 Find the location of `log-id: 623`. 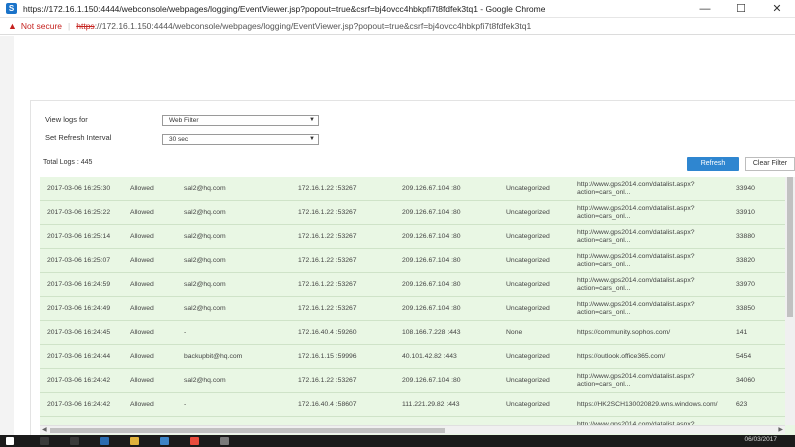

log-id: 623 is located at coordinates (742, 404).